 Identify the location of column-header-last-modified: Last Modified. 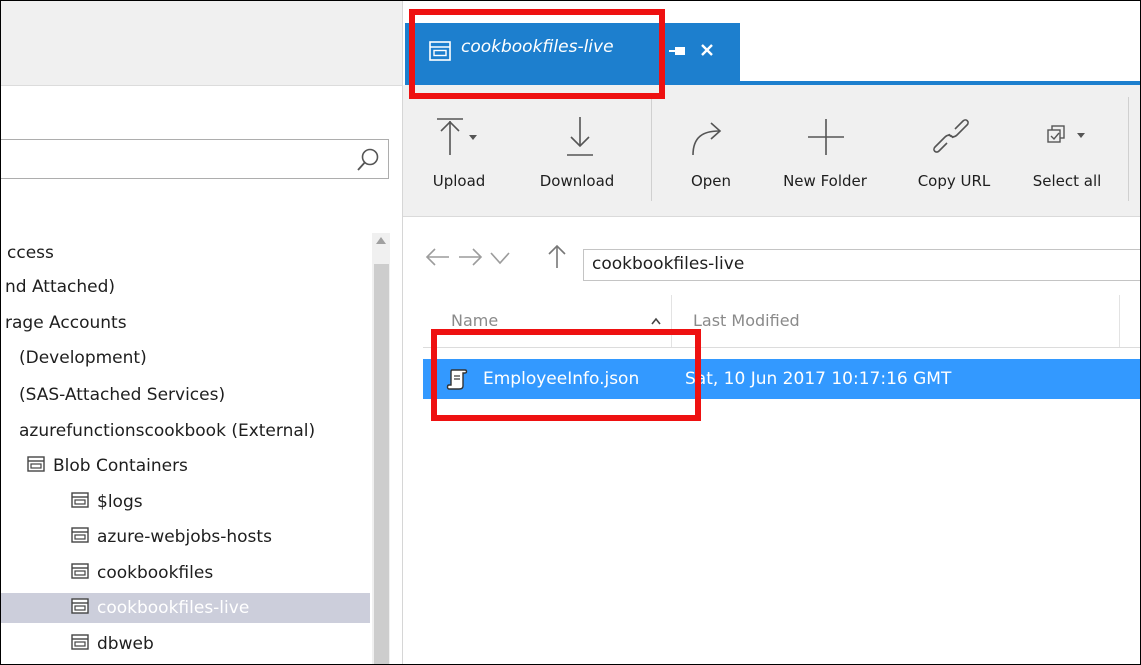
(746, 320).